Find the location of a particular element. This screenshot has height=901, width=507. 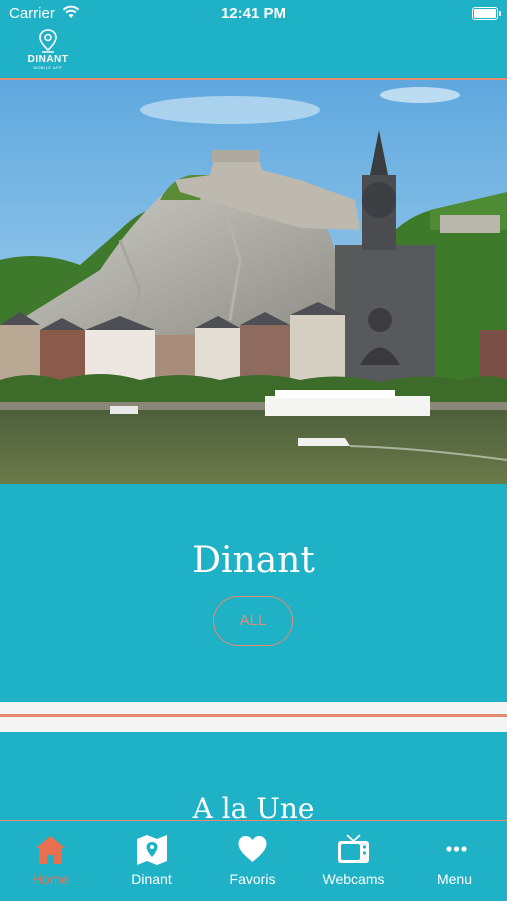

tab-label: Dinant is located at coordinates (151, 879).